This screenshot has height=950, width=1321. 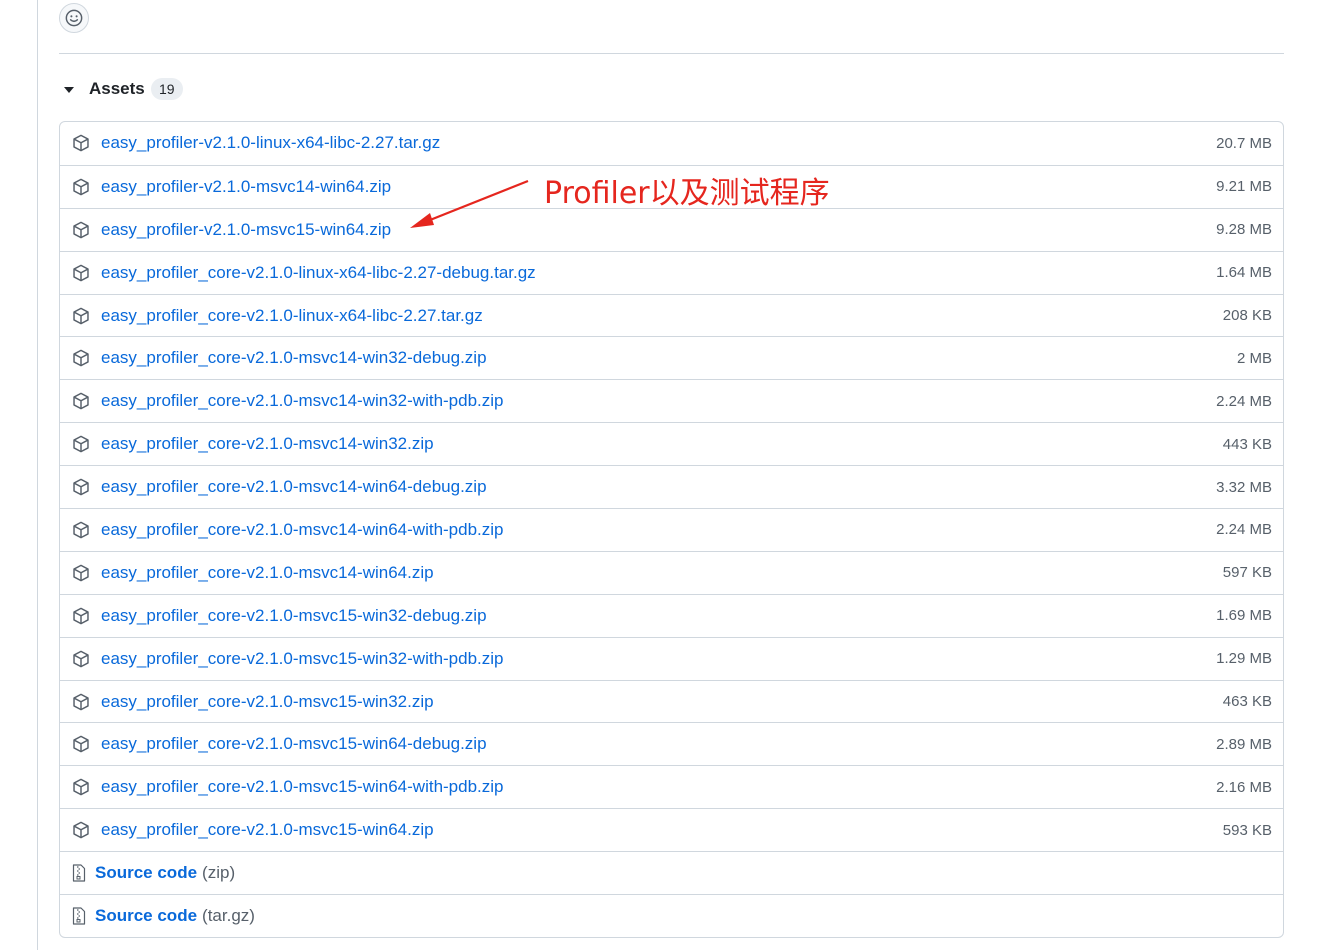 I want to click on asset-size: 9.21 MB, so click(x=1244, y=187).